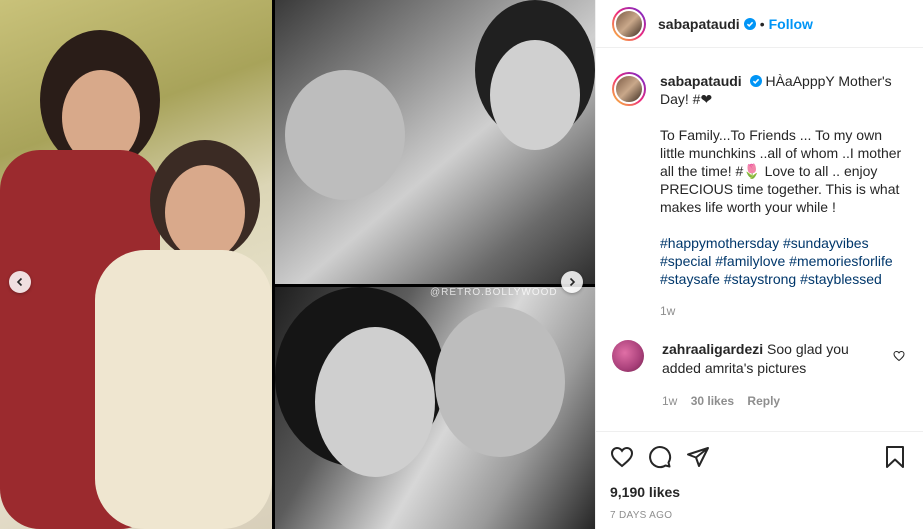 The height and width of the screenshot is (529, 923). I want to click on author-username: sabapataudi, so click(699, 24).